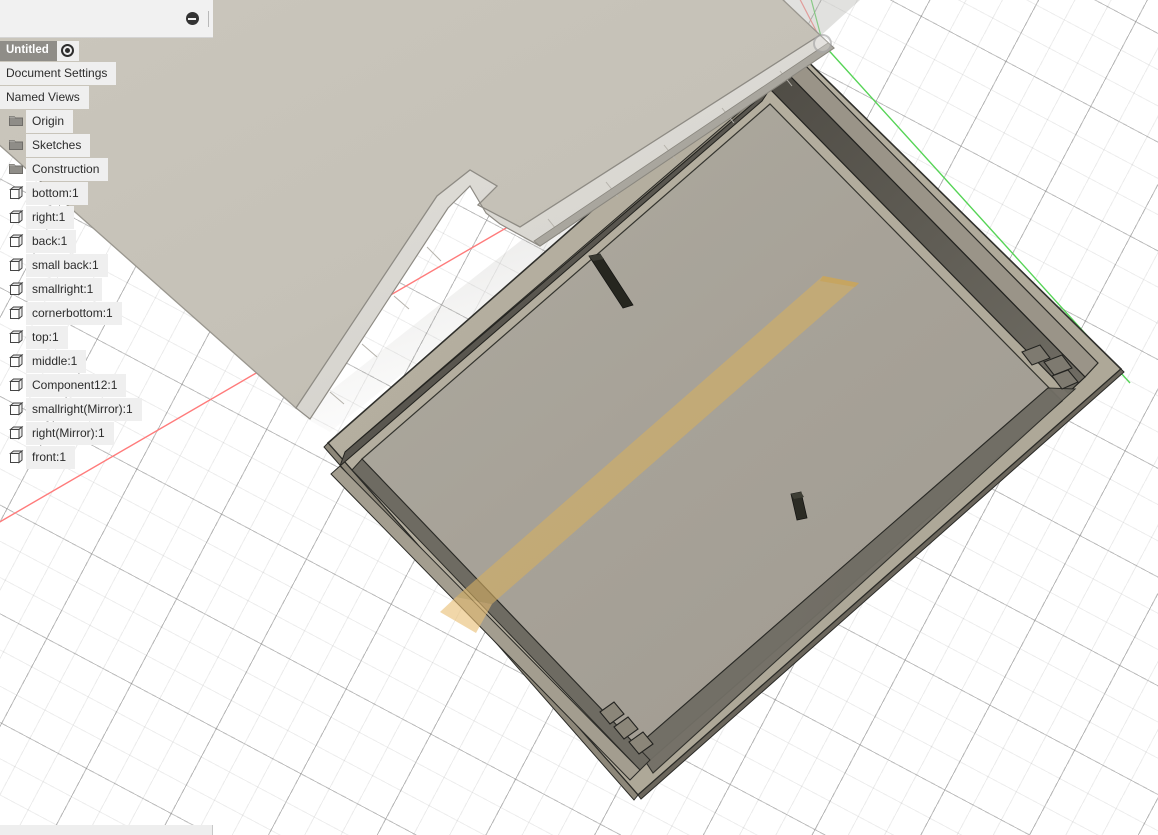  I want to click on tree-item-front-1: front:1, so click(106, 457).